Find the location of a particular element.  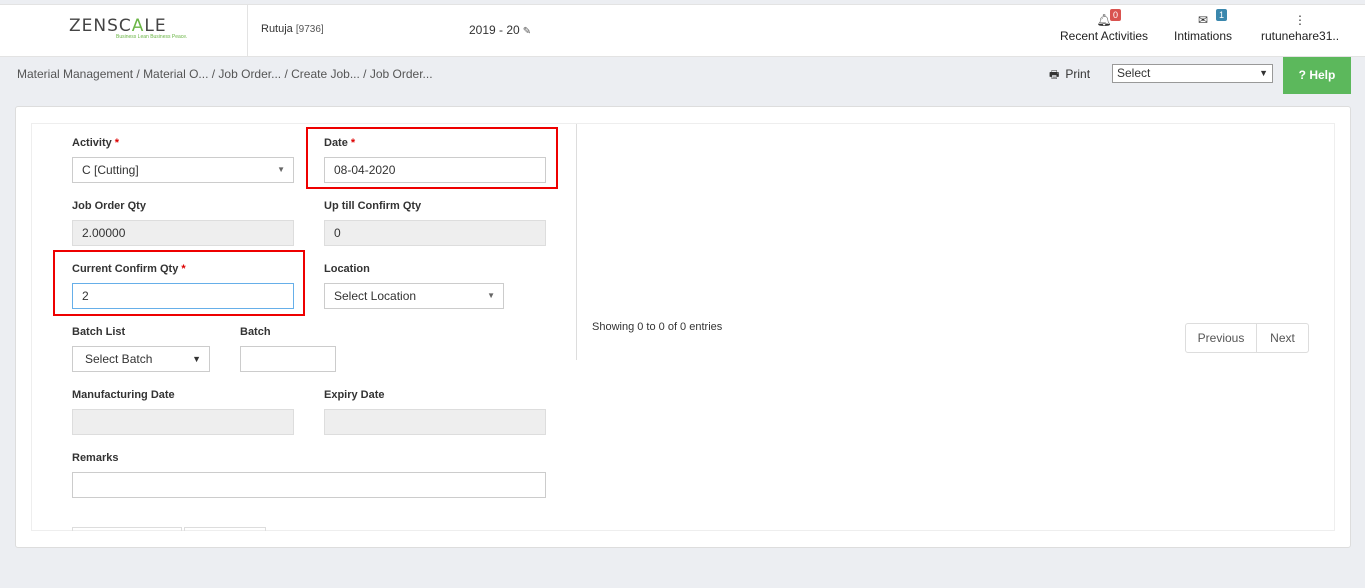

intimations-button: ✉ 1 Intimations is located at coordinates (1203, 26).